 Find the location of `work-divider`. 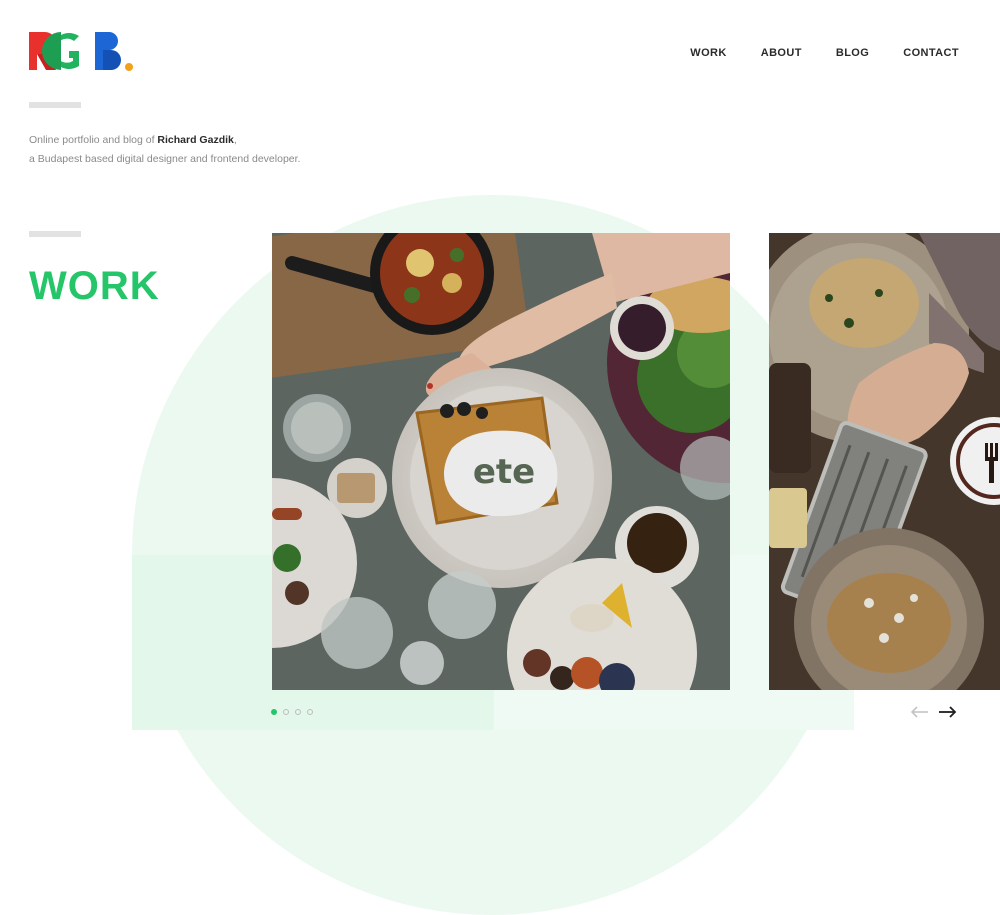

work-divider is located at coordinates (55, 234).